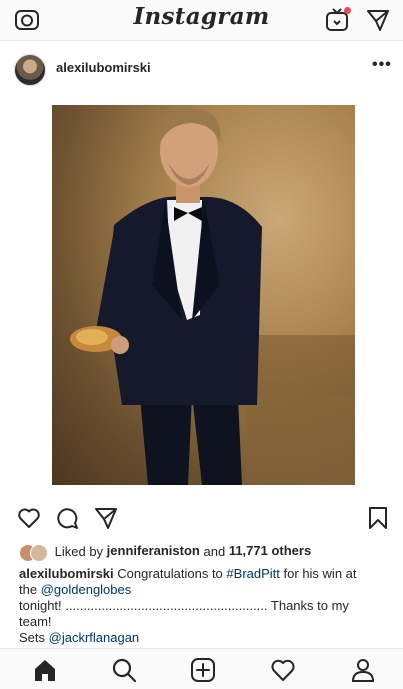  What do you see at coordinates (204, 590) in the screenshot?
I see `caption-line: the @goldenglobes` at bounding box center [204, 590].